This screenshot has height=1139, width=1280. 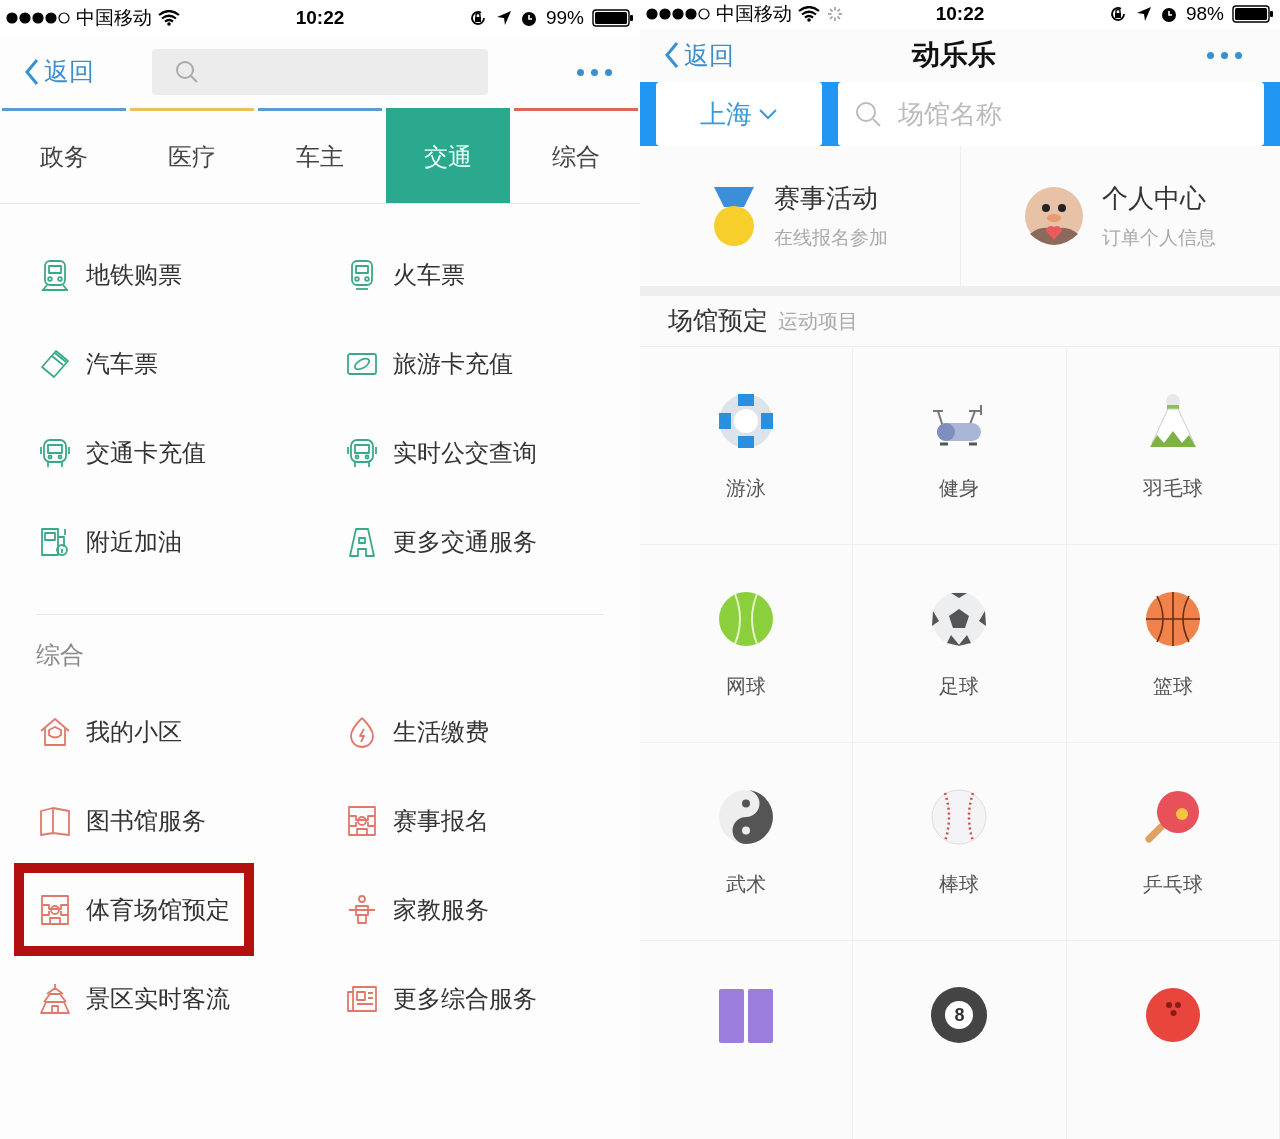 I want to click on sport-tile: 篮球, so click(x=1173, y=644).